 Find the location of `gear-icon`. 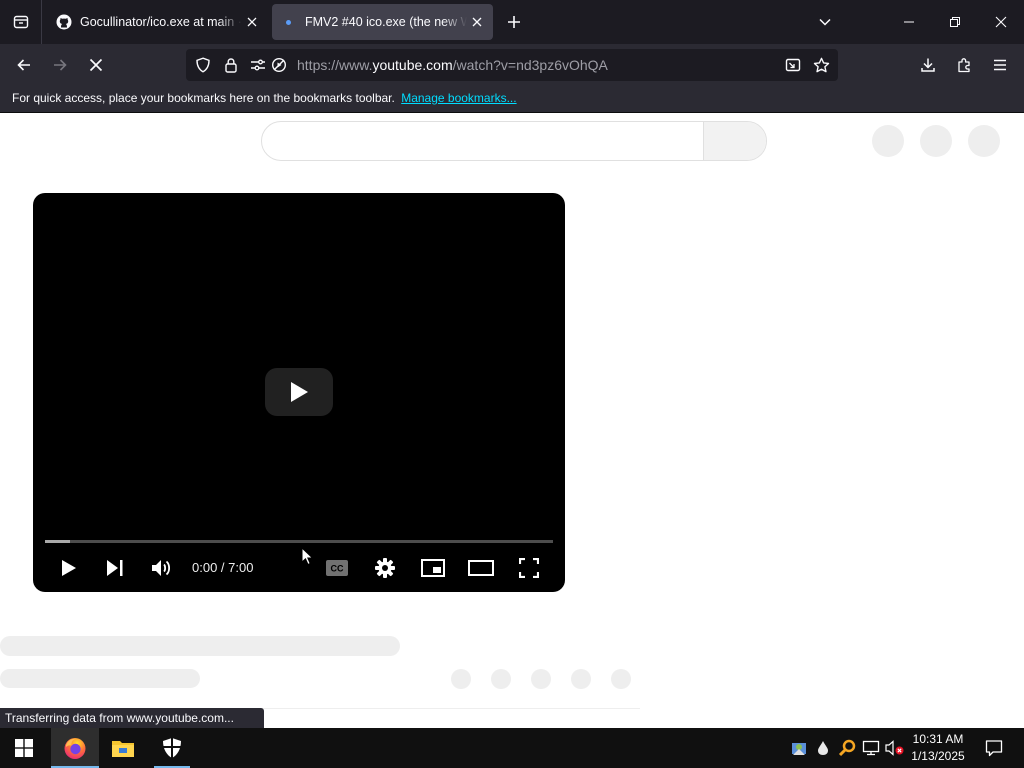

gear-icon is located at coordinates (385, 568).